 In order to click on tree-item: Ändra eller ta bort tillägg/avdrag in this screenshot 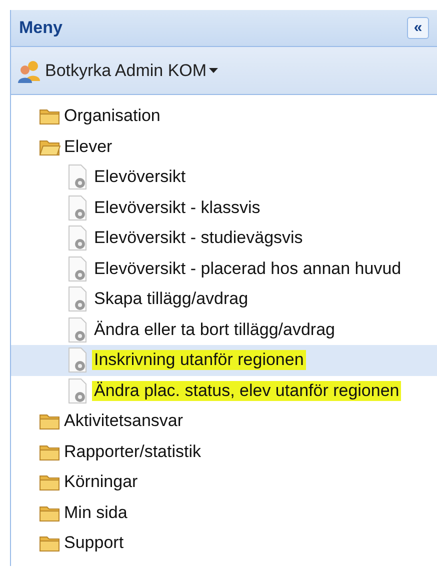, I will do `click(224, 329)`.